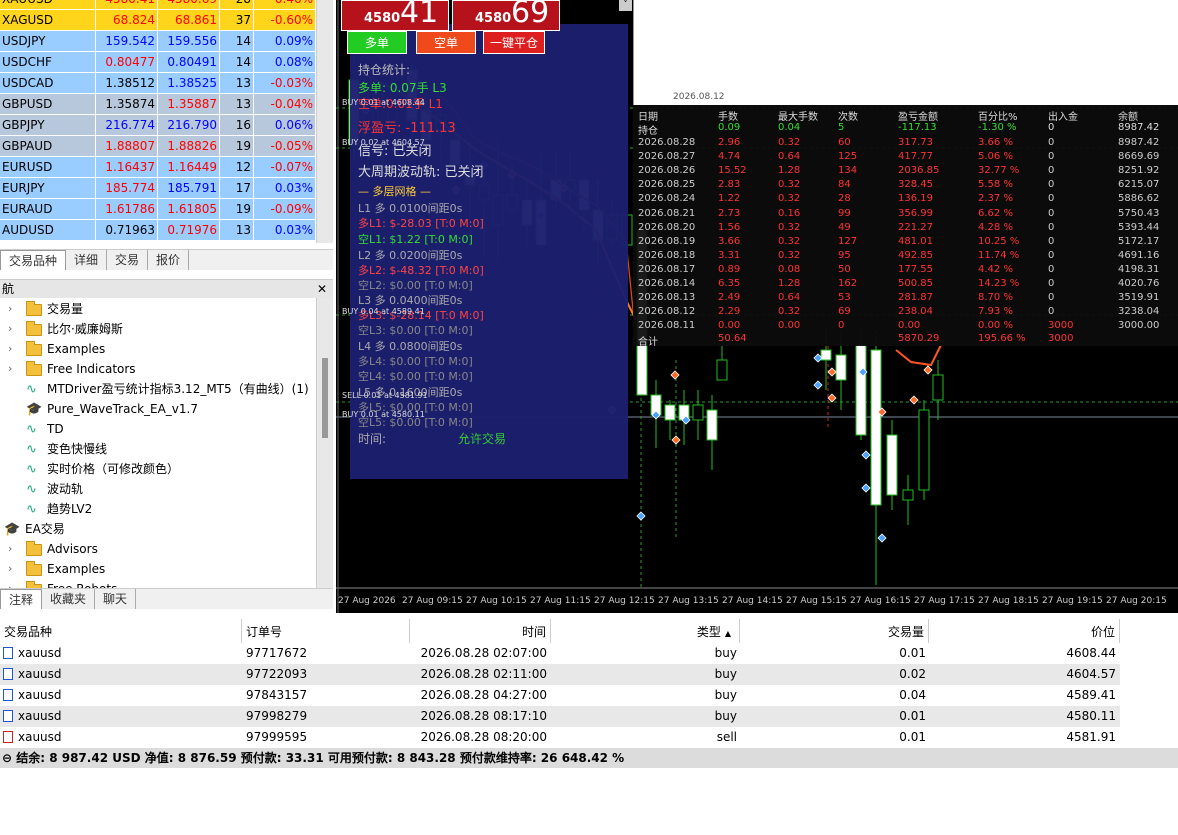 The width and height of the screenshot is (1178, 835). I want to click on folder-icon, so click(34, 548).